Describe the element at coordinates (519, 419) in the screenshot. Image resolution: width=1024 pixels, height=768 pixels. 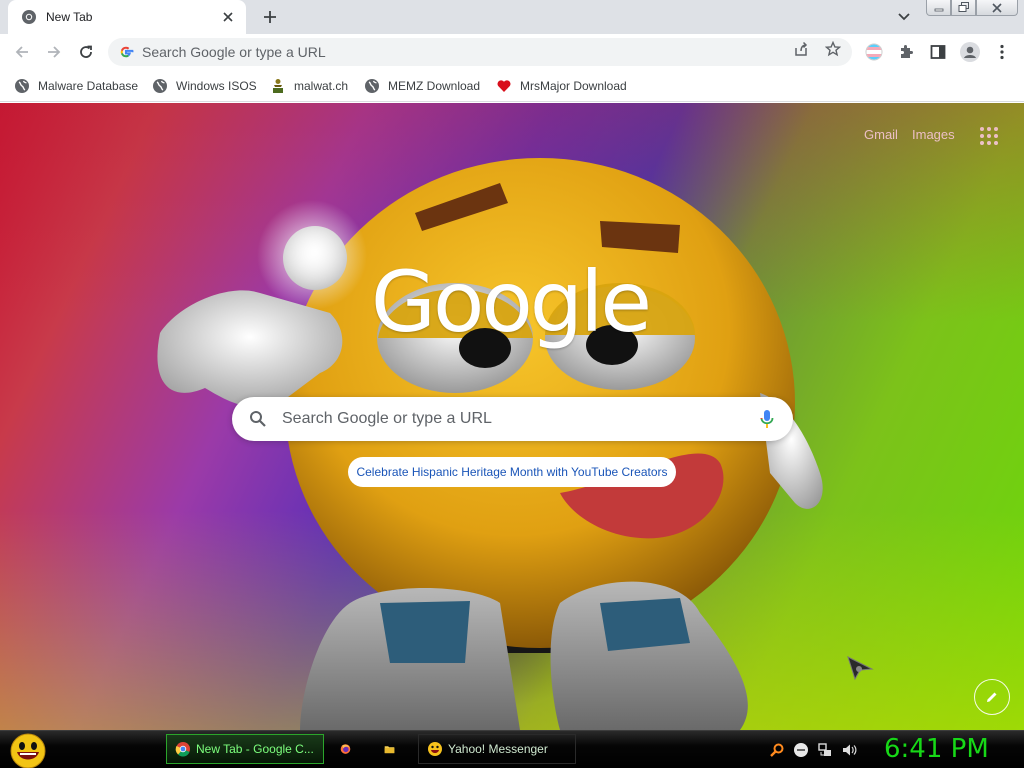
I see `ntp-search-input` at that location.